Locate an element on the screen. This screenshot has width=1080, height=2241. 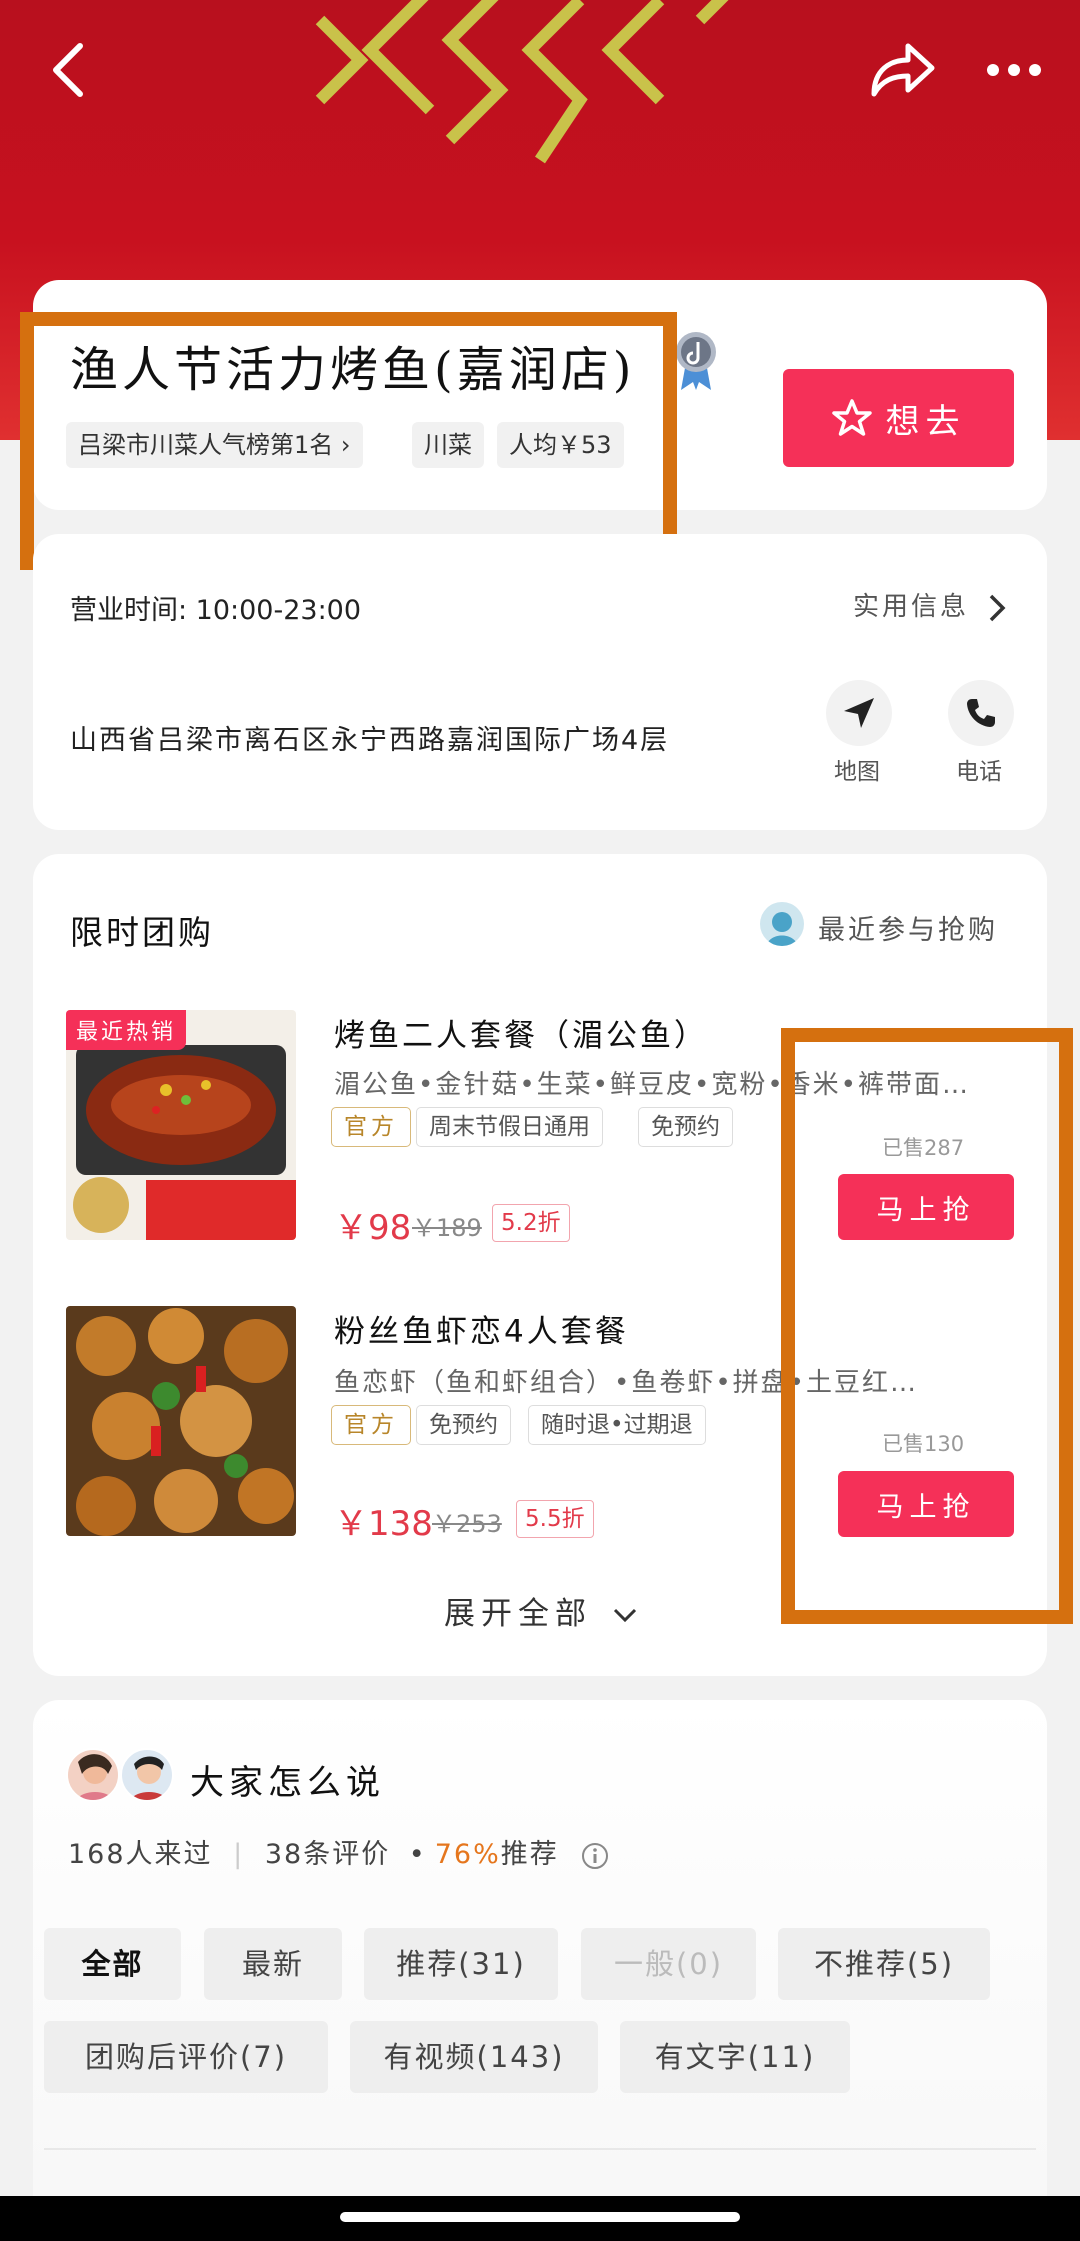
reviews-summary: 168人来过 | 38条评价 • 76%推荐 is located at coordinates (338, 1851).